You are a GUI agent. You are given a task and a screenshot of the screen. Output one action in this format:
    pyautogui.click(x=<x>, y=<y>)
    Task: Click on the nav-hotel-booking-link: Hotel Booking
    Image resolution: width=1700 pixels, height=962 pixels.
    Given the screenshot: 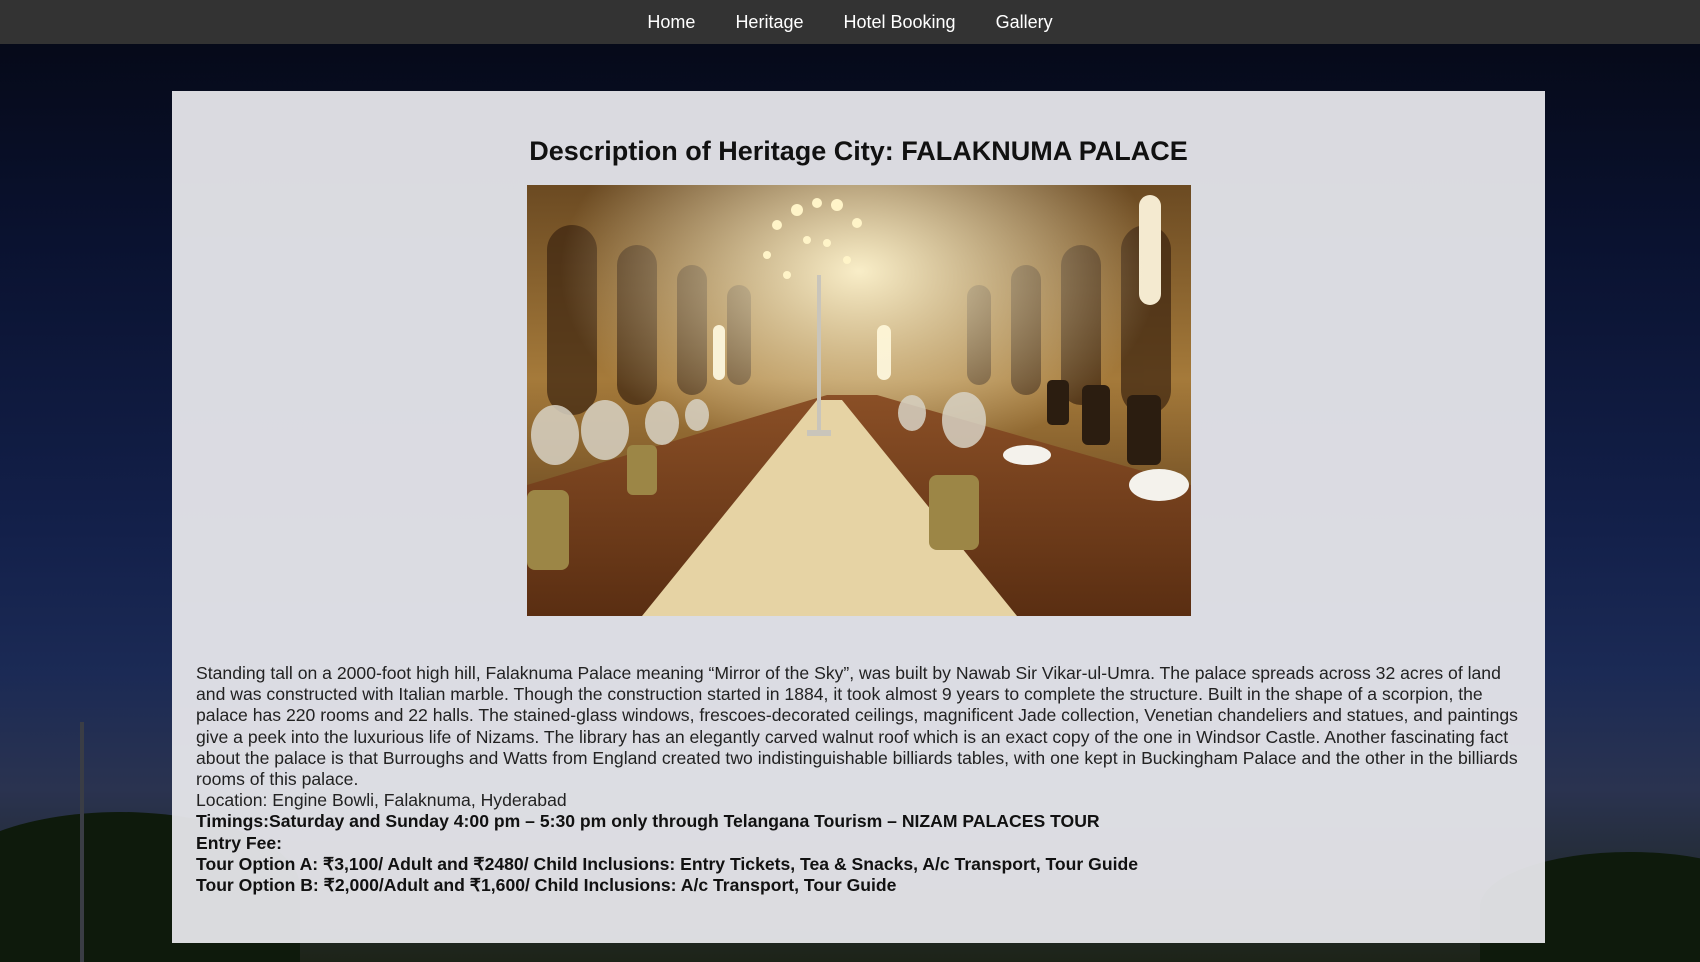 What is the action you would take?
    pyautogui.click(x=899, y=22)
    